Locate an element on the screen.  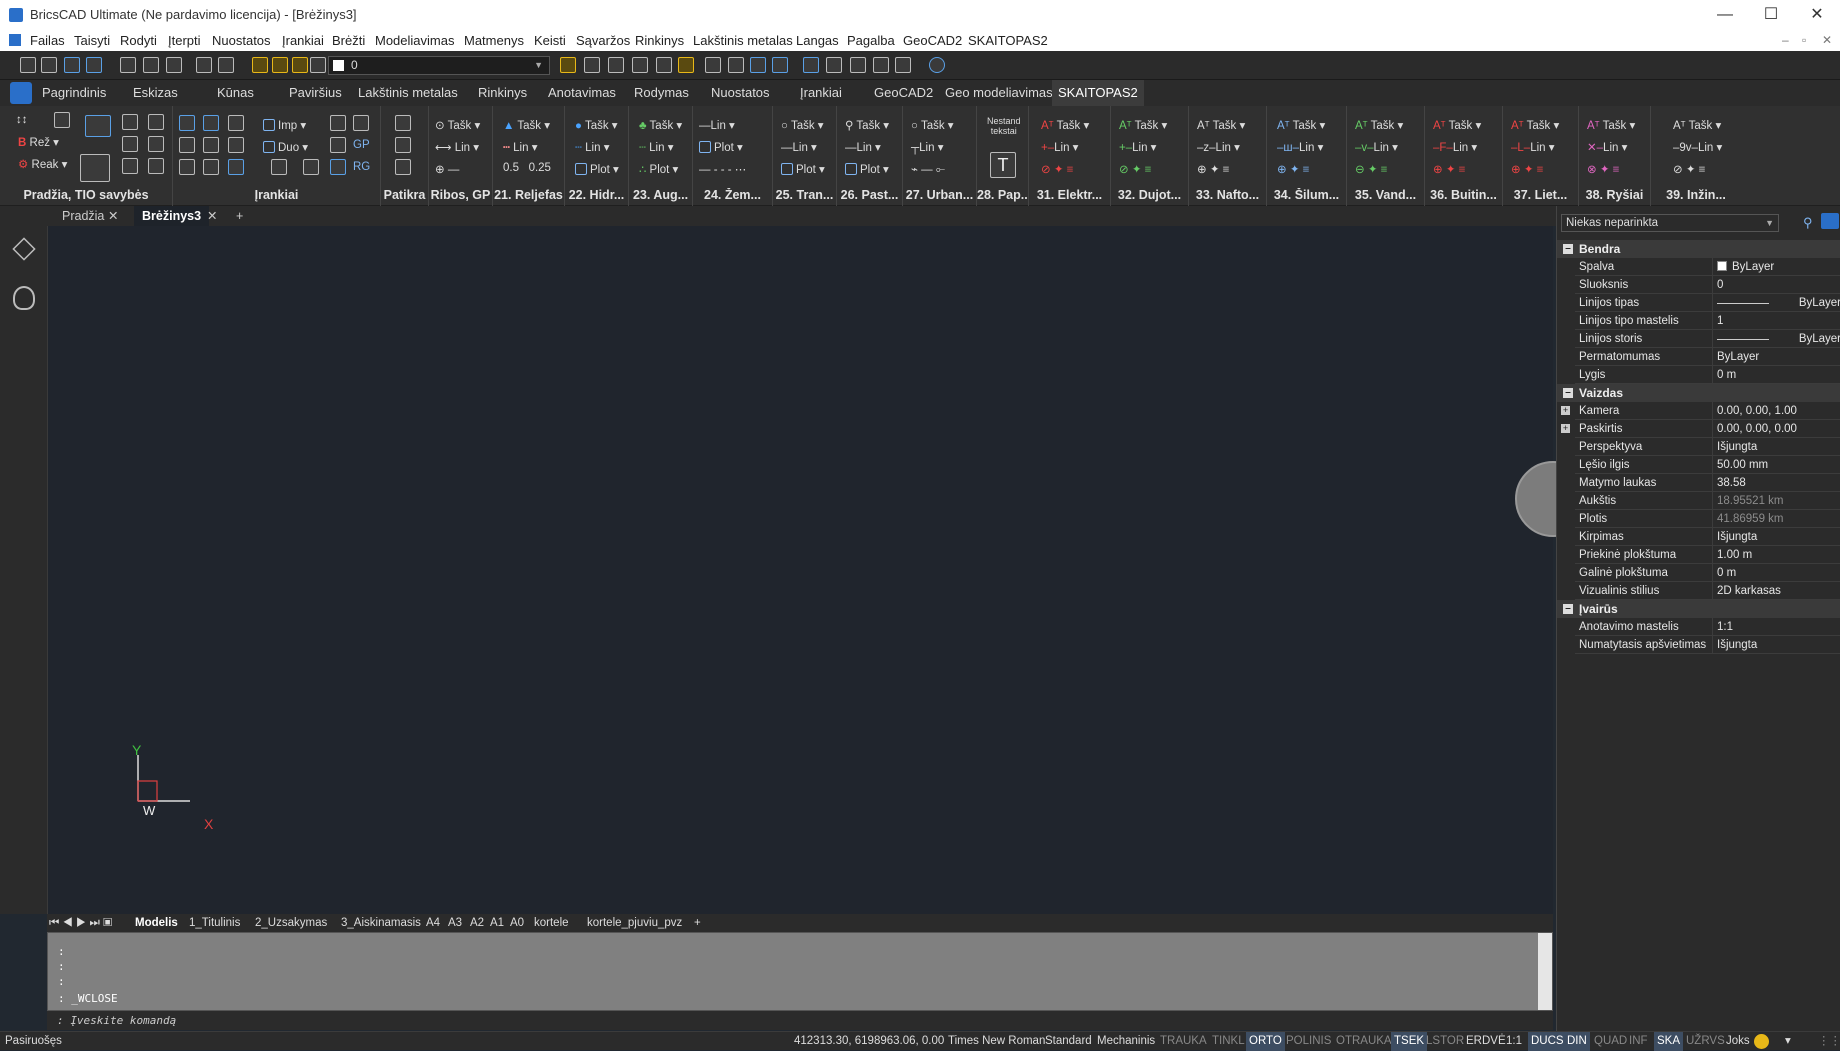
lin-dropdown: ‒9v‒Lin ▾ is located at coordinates (1697, 147).